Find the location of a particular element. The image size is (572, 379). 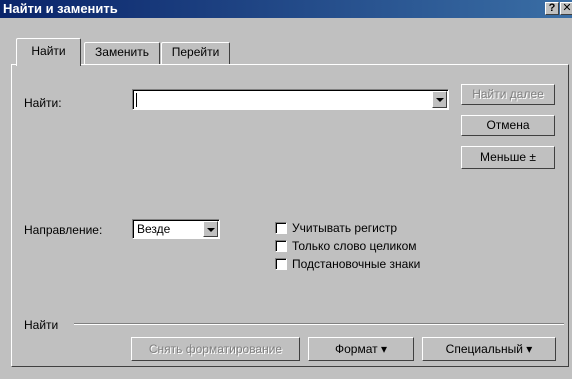

group-divider is located at coordinates (319, 324).